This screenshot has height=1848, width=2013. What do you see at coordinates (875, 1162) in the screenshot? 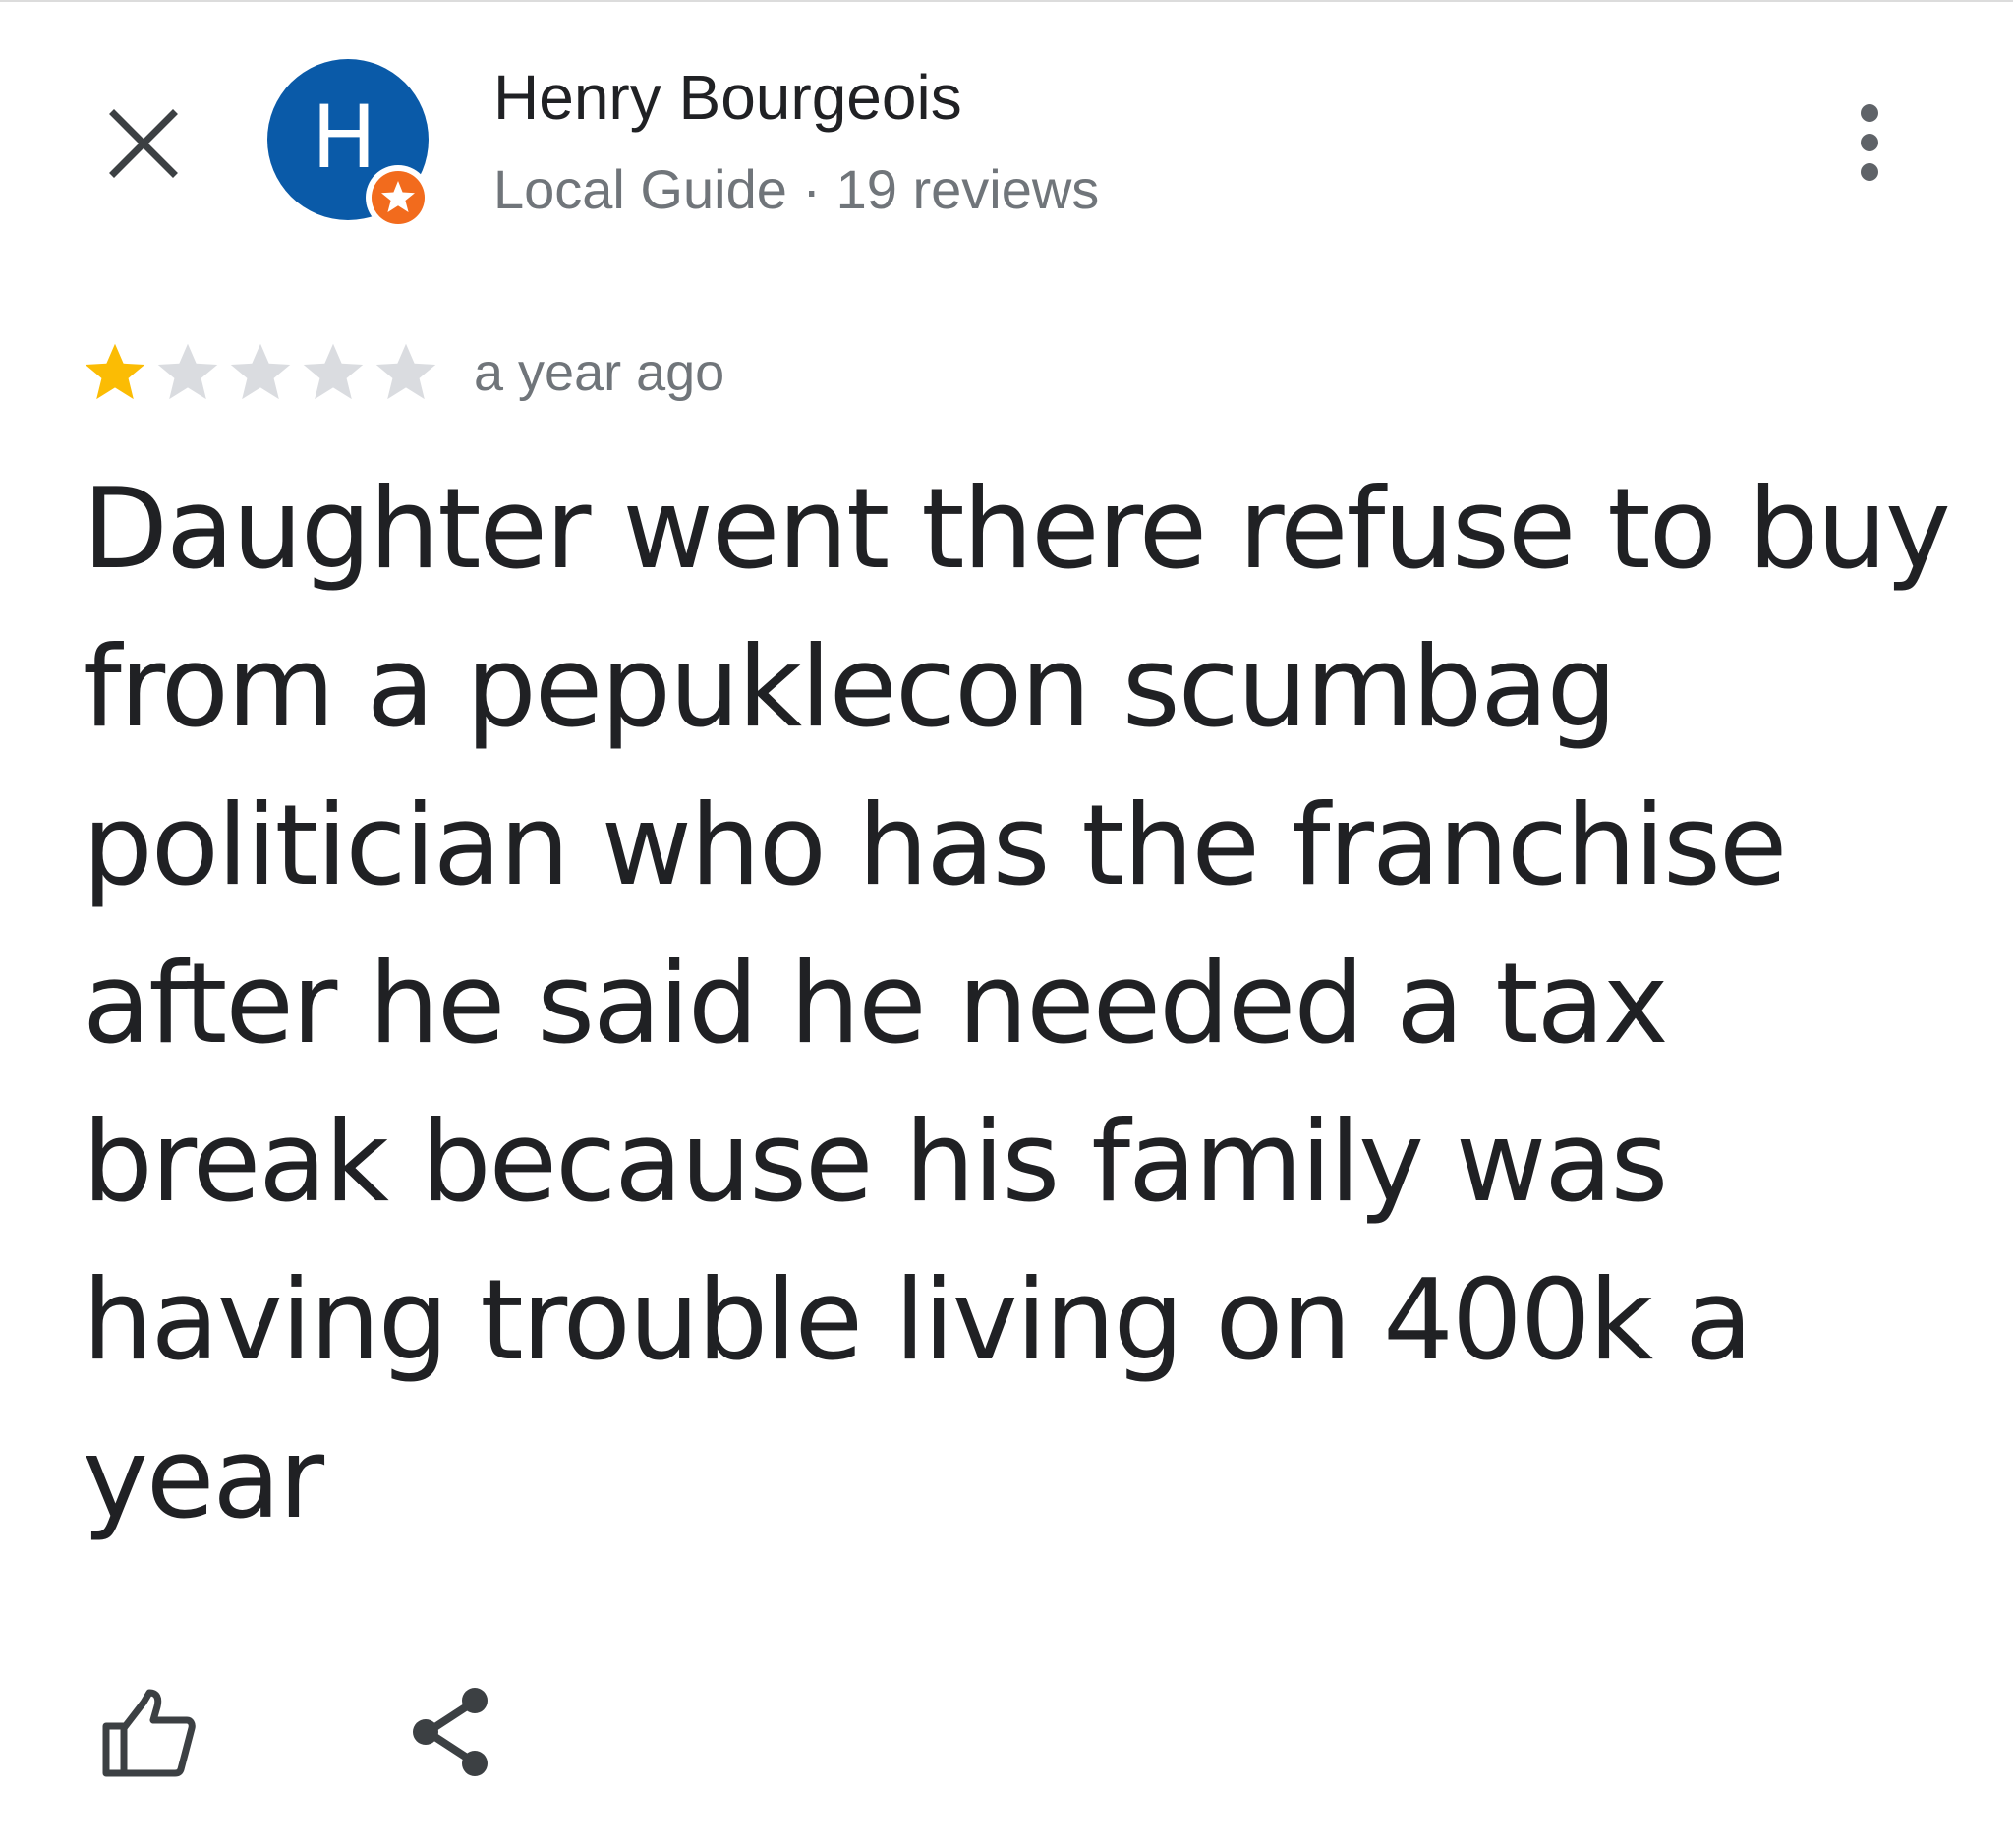
I see `review-text-line: break because his family was` at bounding box center [875, 1162].